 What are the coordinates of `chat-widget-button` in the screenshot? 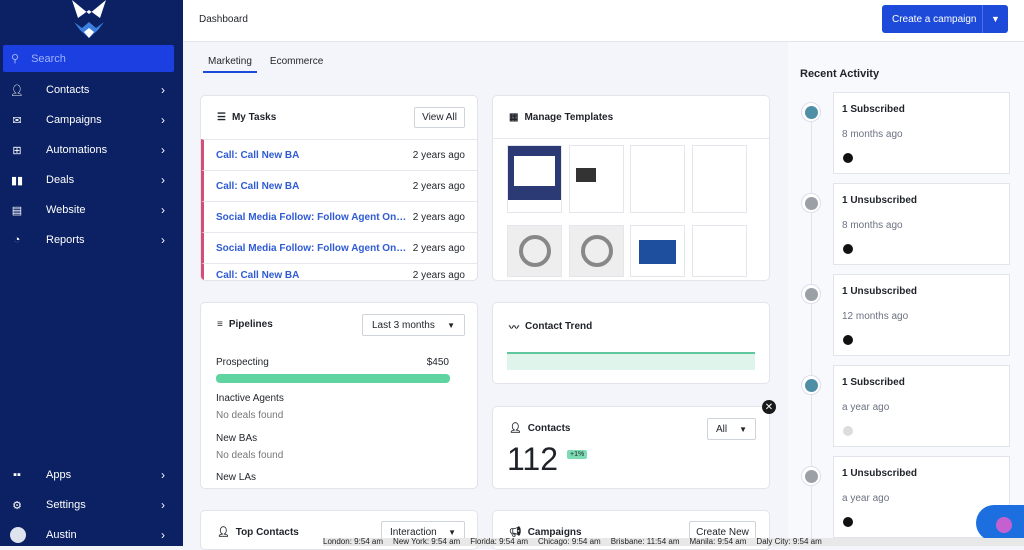 It's located at (1000, 523).